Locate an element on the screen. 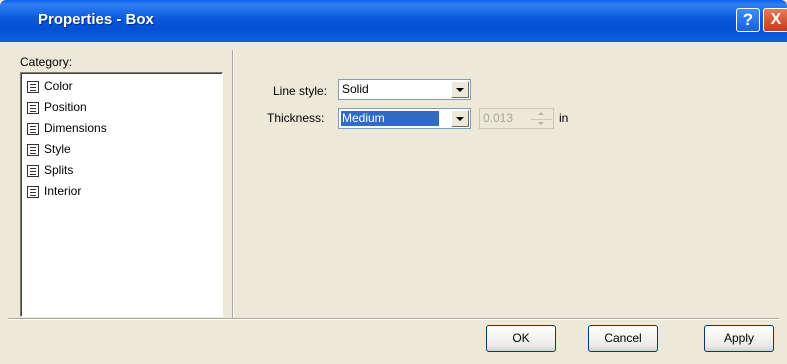 The height and width of the screenshot is (364, 787). spin-up-icon is located at coordinates (541, 114).